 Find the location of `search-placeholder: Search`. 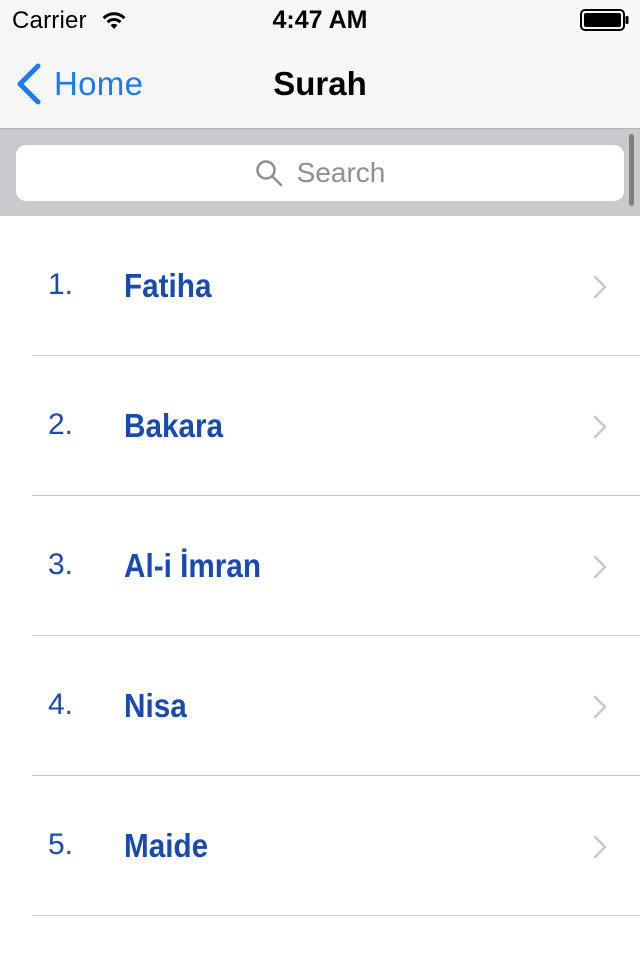

search-placeholder: Search is located at coordinates (341, 172).